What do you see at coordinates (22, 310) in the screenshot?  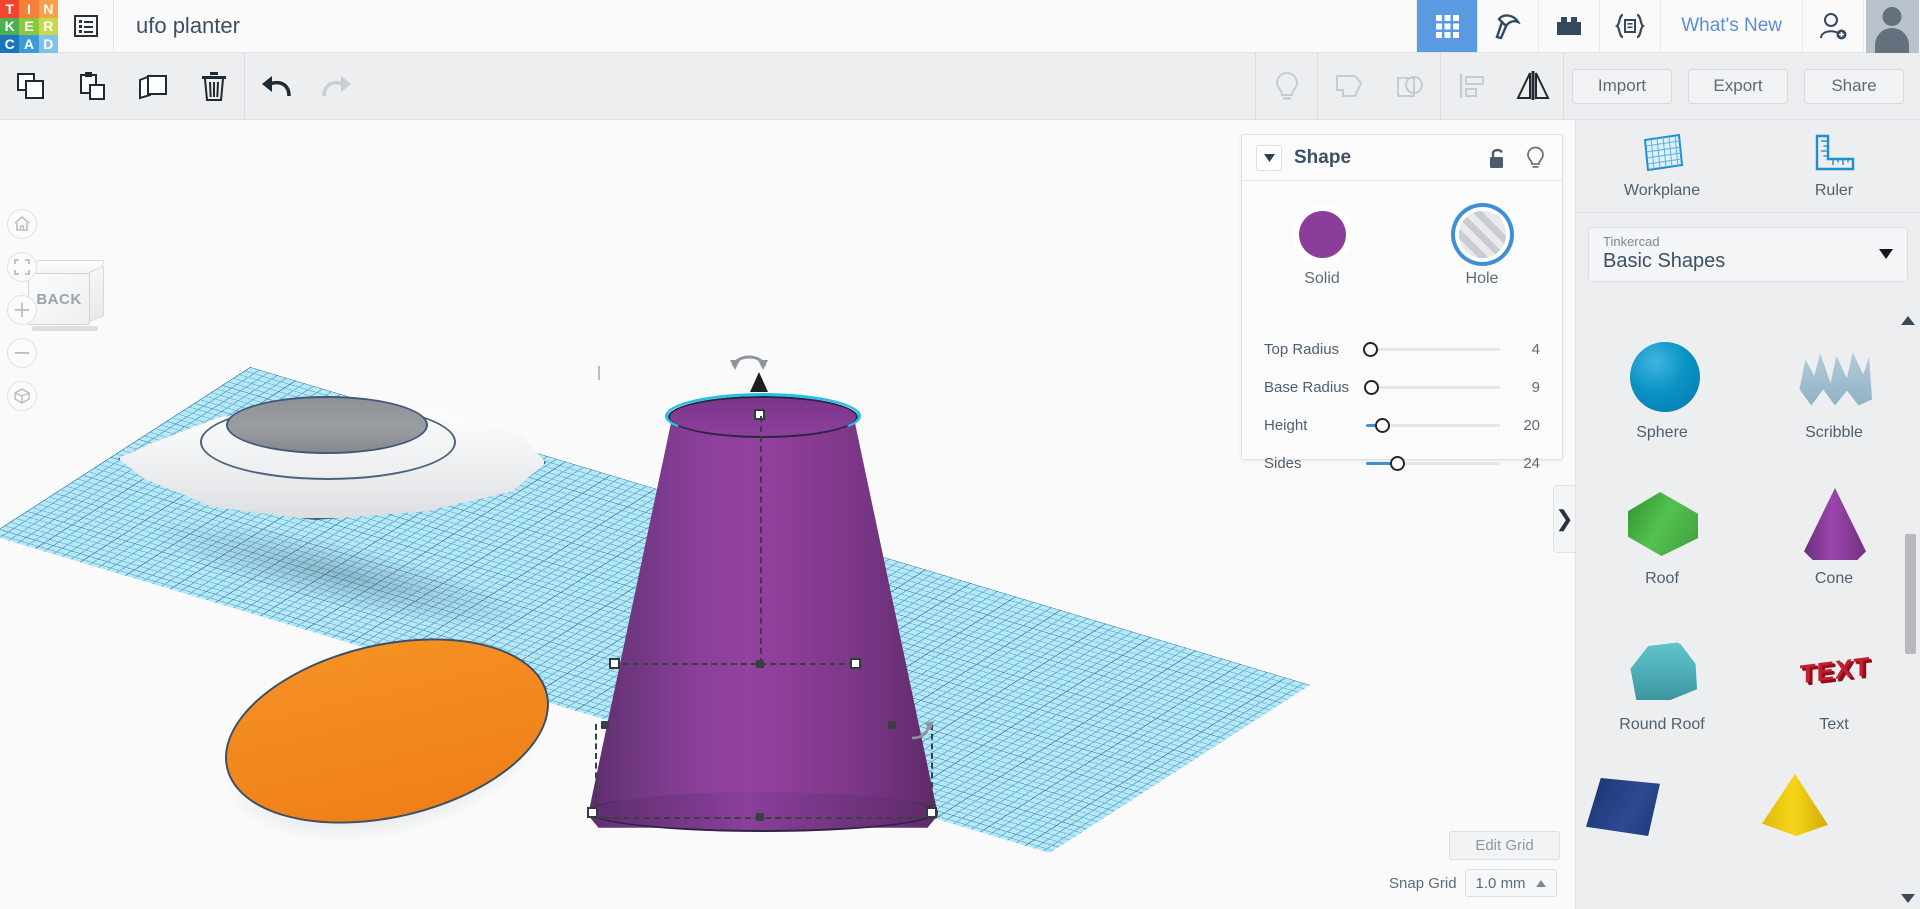 I see `zoom-in-button` at bounding box center [22, 310].